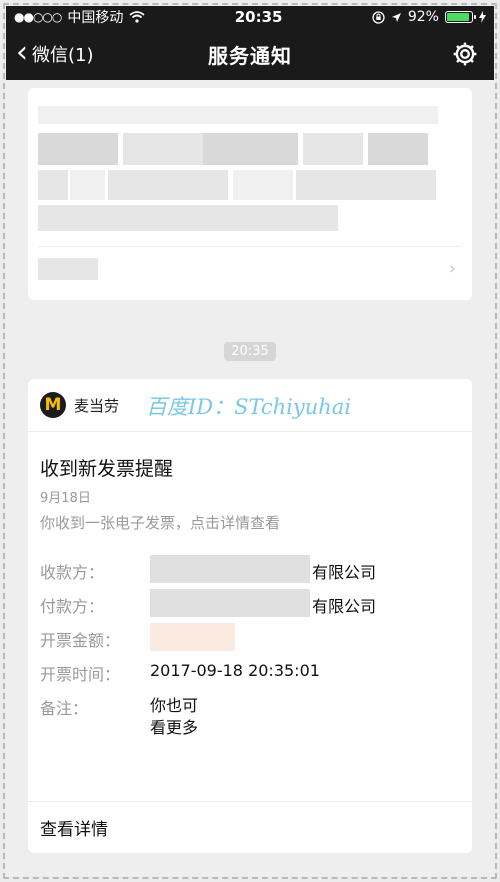  Describe the element at coordinates (72, 572) in the screenshot. I see `field-label: 收款方：` at that location.